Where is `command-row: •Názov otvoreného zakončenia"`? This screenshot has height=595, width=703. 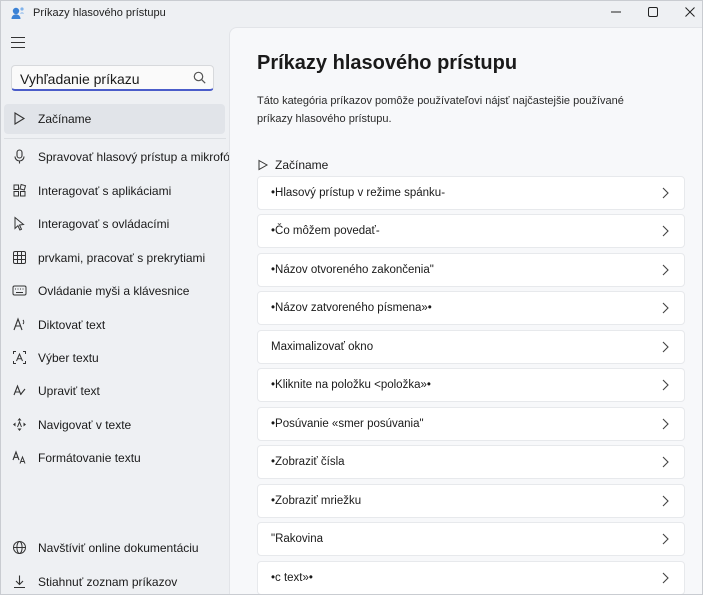
command-row: •Názov otvoreného zakončenia" is located at coordinates (471, 270).